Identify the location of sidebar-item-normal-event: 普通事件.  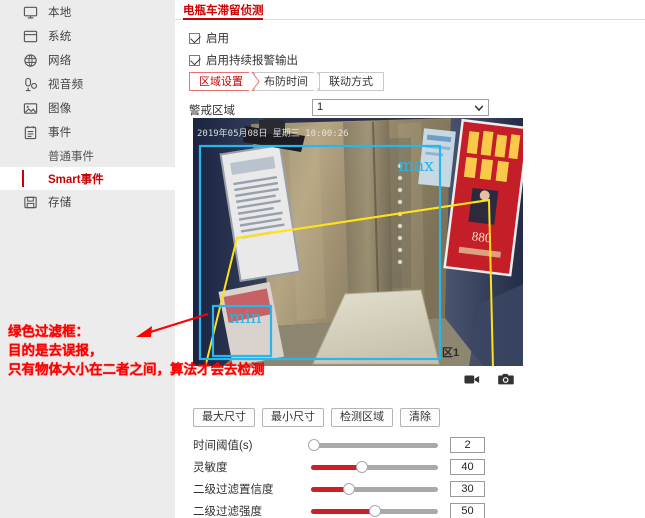
(87, 155).